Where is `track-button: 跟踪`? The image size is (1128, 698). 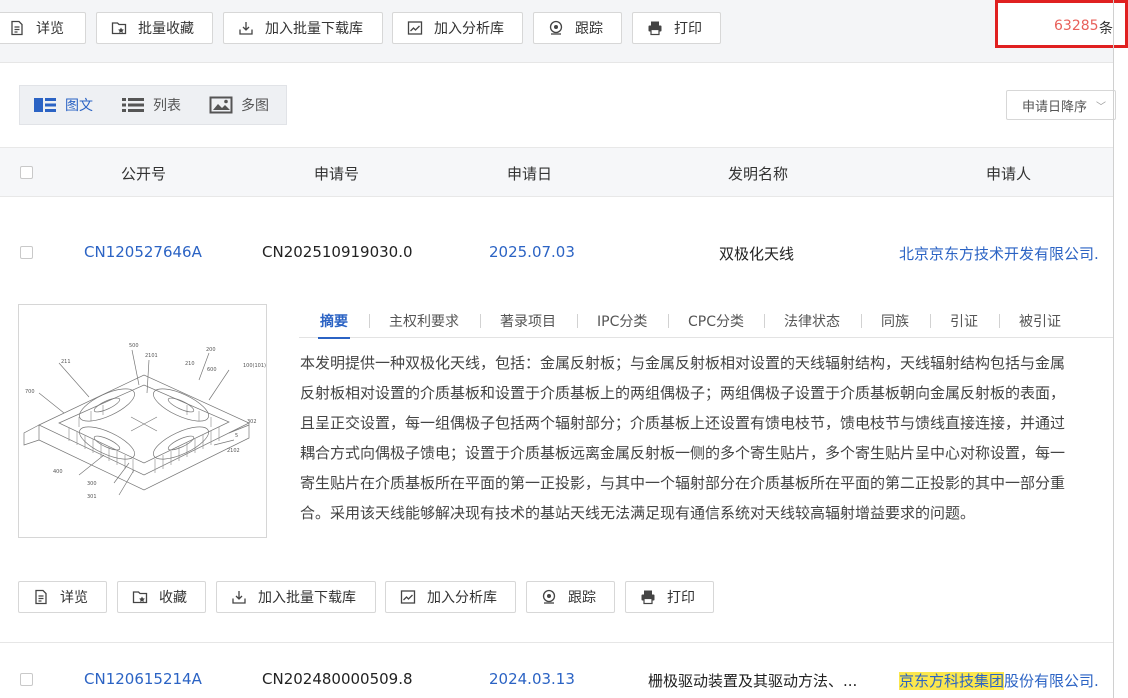
track-button: 跟踪 is located at coordinates (577, 28).